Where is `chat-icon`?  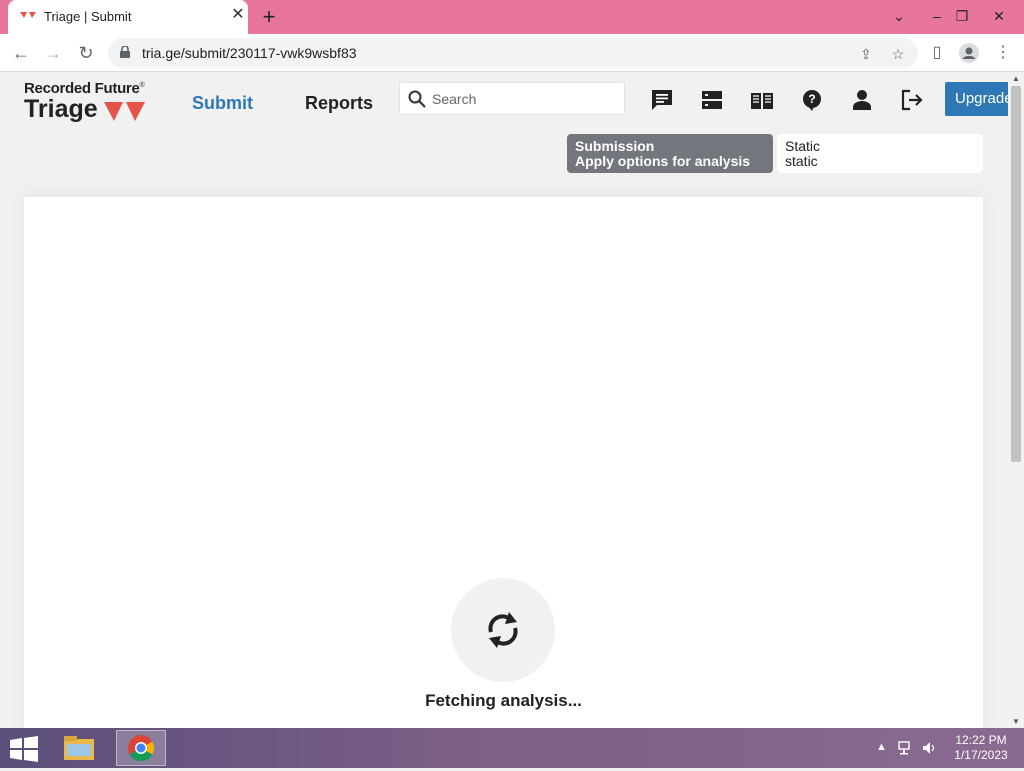 chat-icon is located at coordinates (662, 100).